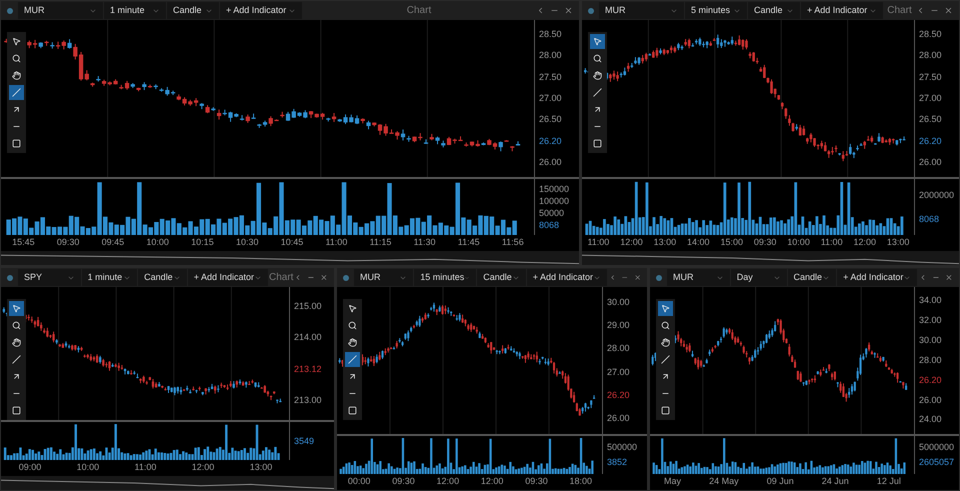 The height and width of the screenshot is (491, 960). What do you see at coordinates (930, 321) in the screenshot?
I see `axis-label: 32.00` at bounding box center [930, 321].